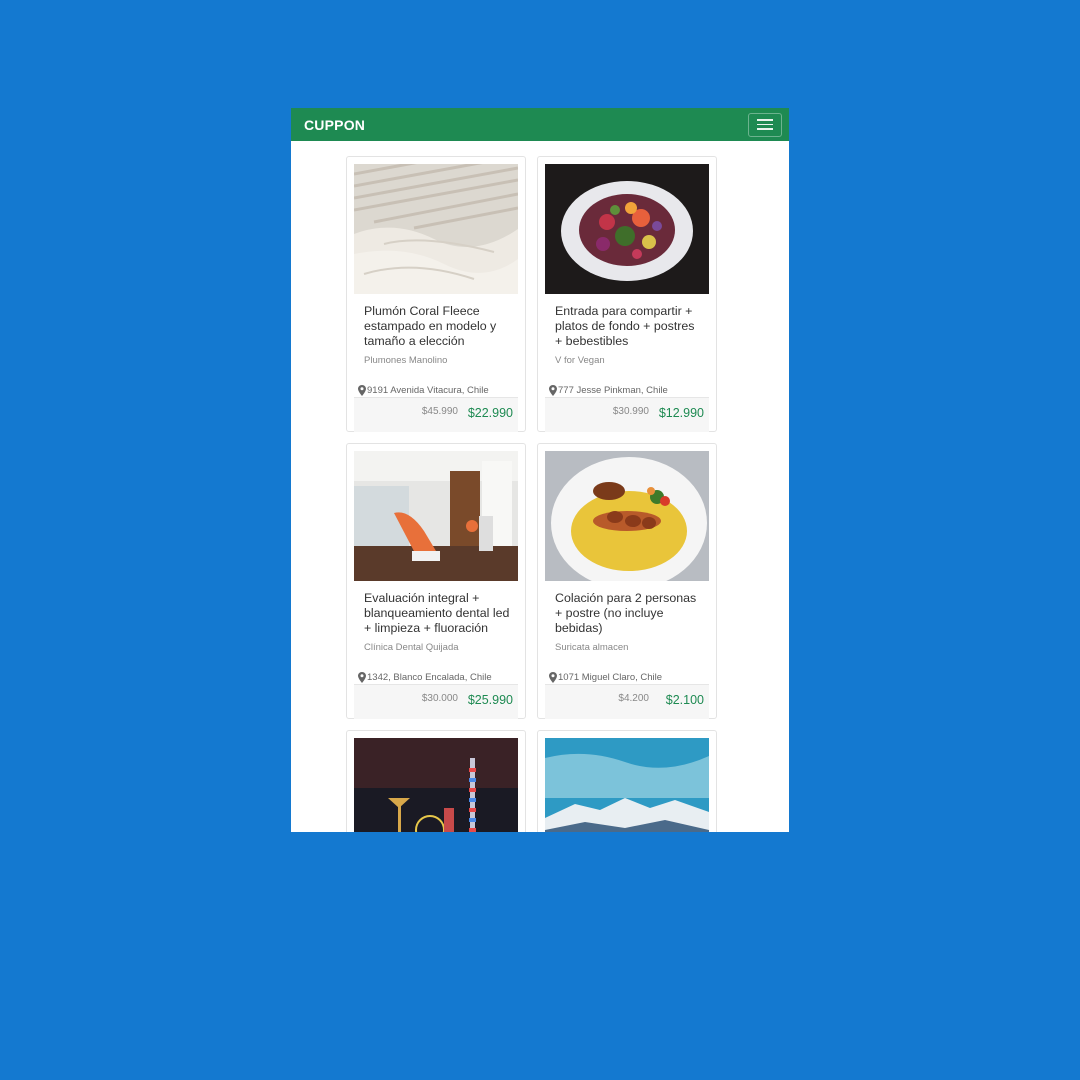  I want to click on address-text: 9191 Avenida Vitacura, Chile, so click(428, 390).